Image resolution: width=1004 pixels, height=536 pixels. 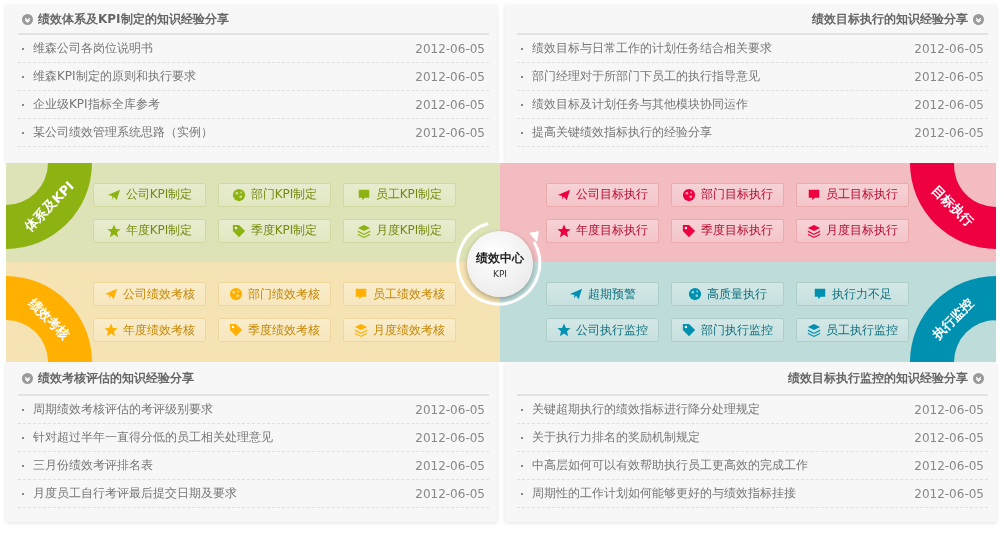 What do you see at coordinates (399, 294) in the screenshot?
I see `category-button: 员工绩效考核` at bounding box center [399, 294].